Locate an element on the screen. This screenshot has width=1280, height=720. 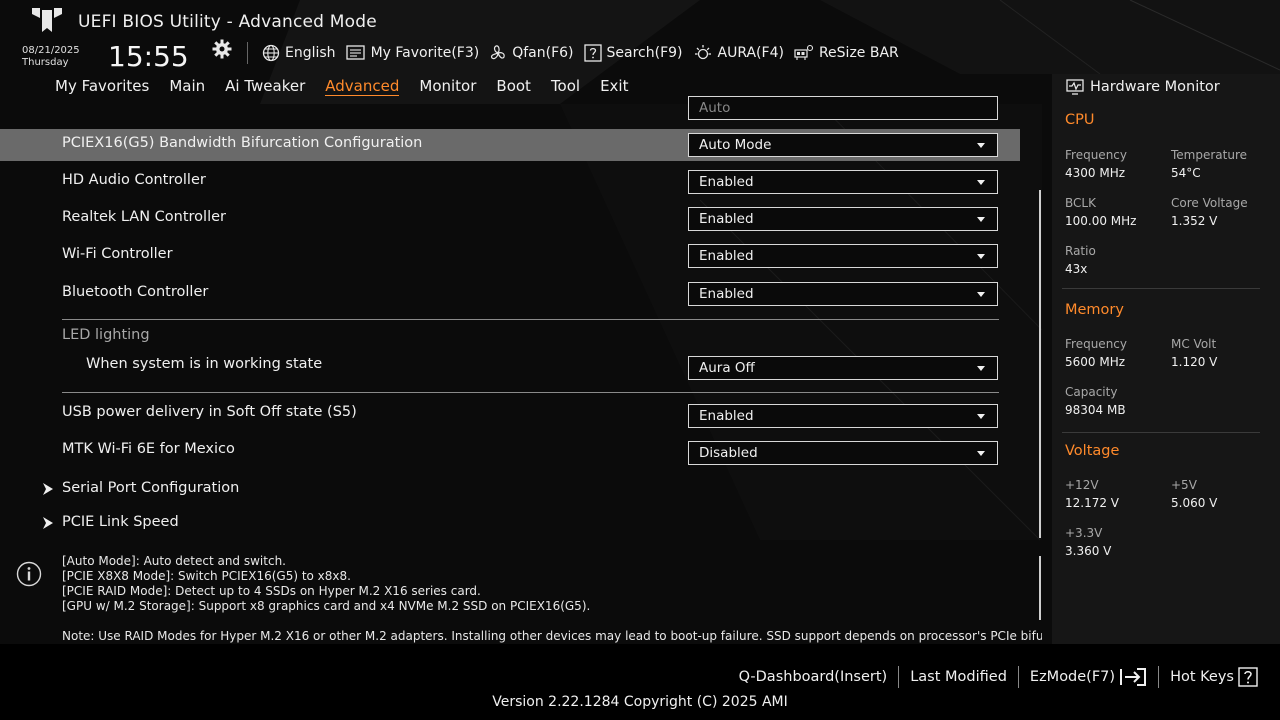
help-scrollbar is located at coordinates (1040, 588).